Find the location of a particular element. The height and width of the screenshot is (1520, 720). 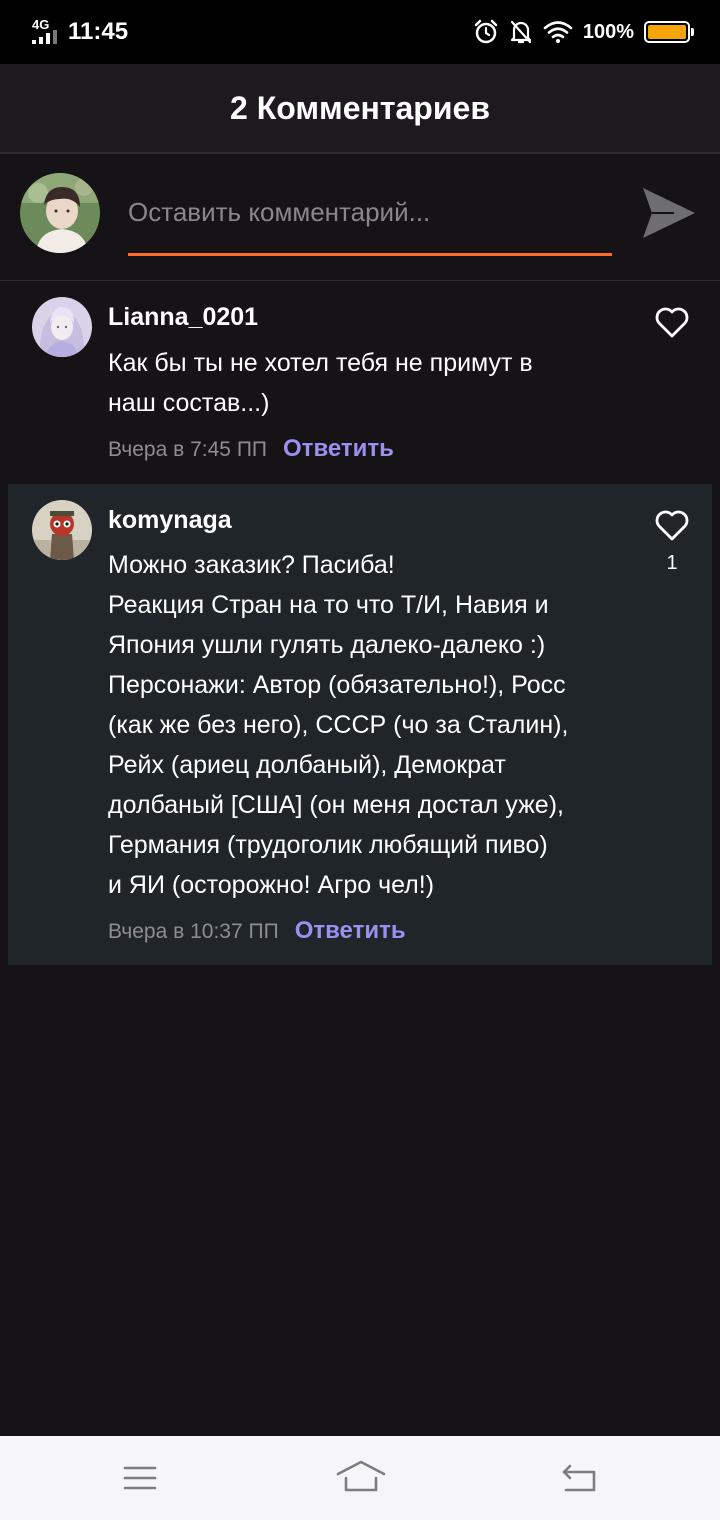

comment-timestamp: Вчера в 7:45 ПП is located at coordinates (188, 449).